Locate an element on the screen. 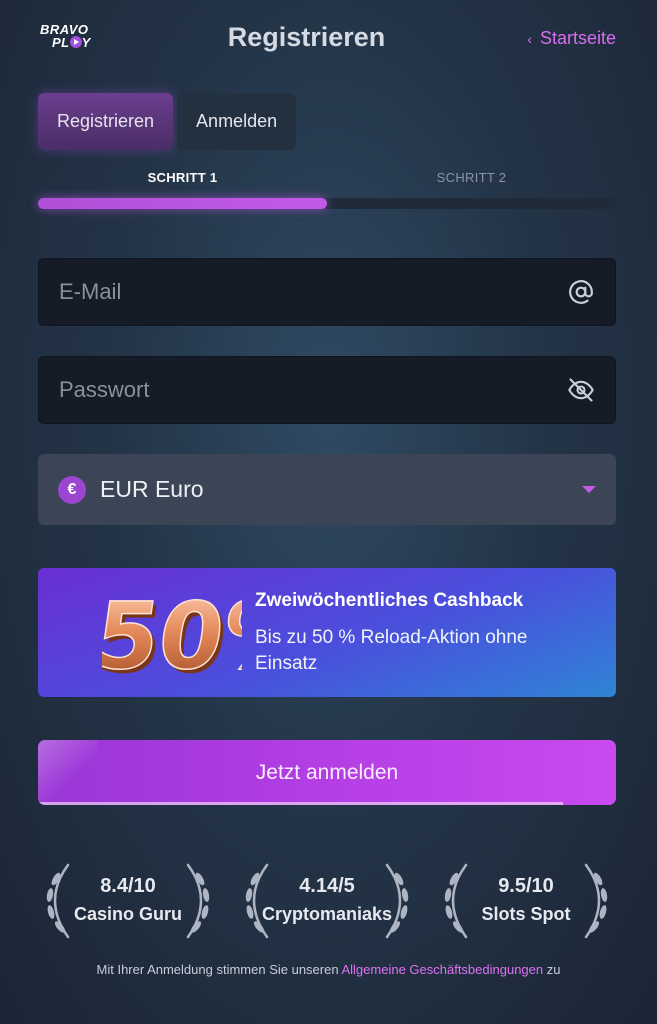  tab-register: Registrieren is located at coordinates (106, 121).